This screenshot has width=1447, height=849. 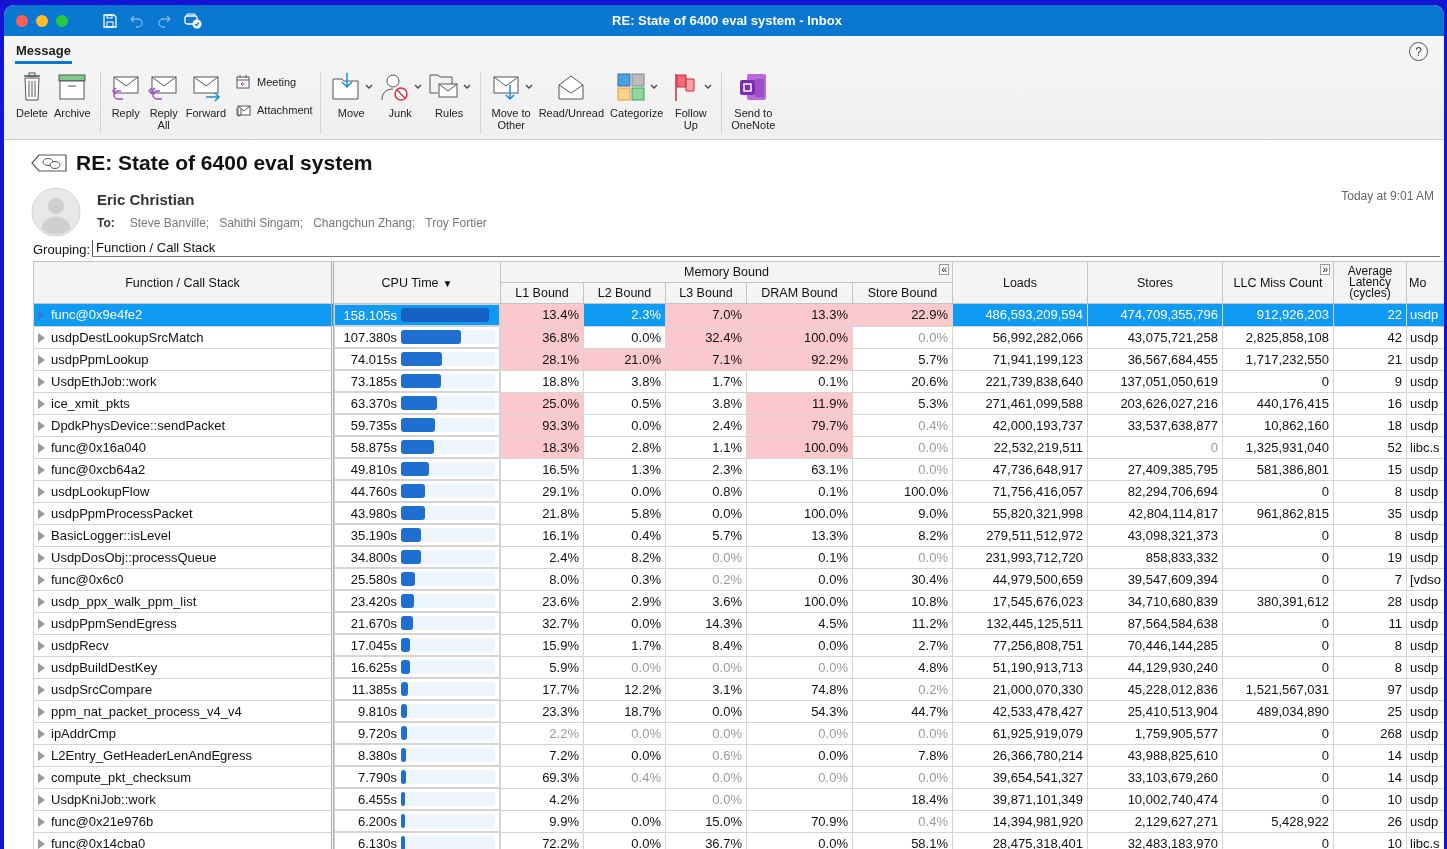 What do you see at coordinates (738, 557) in the screenshot?
I see `table-row: UsdpDosObj::processQueue 34.800s 2.4% 8.2% 0.0% 0.1% 0.0% 231,993,712,720 858,833,332 0 19 usdp` at bounding box center [738, 557].